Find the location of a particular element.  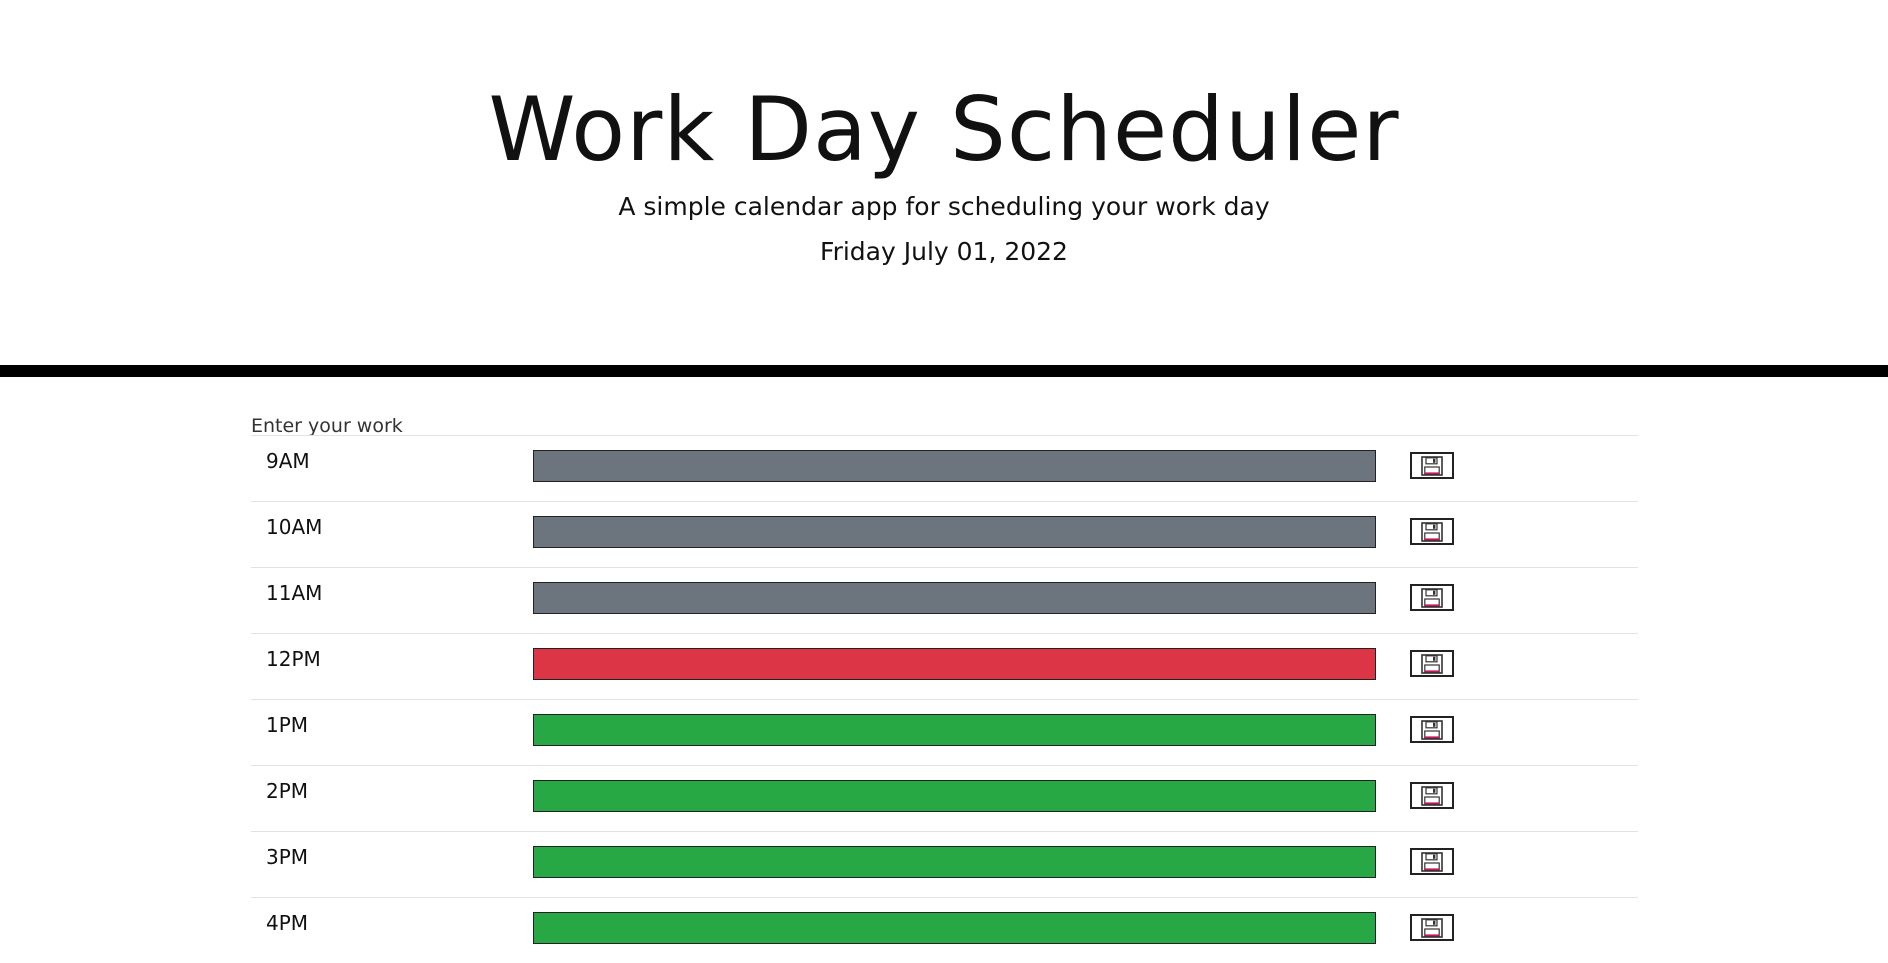

time-block-row: 2PM is located at coordinates (944, 798).